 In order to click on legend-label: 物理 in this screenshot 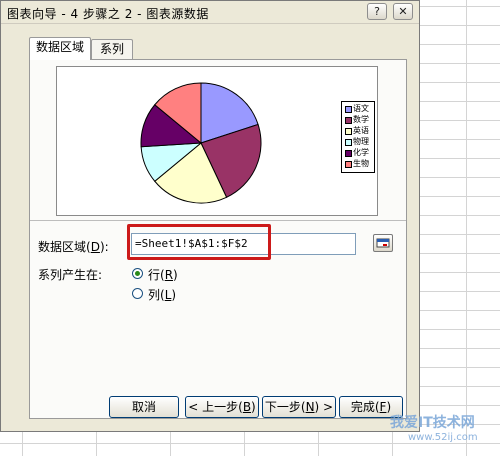, I will do `click(361, 141)`.